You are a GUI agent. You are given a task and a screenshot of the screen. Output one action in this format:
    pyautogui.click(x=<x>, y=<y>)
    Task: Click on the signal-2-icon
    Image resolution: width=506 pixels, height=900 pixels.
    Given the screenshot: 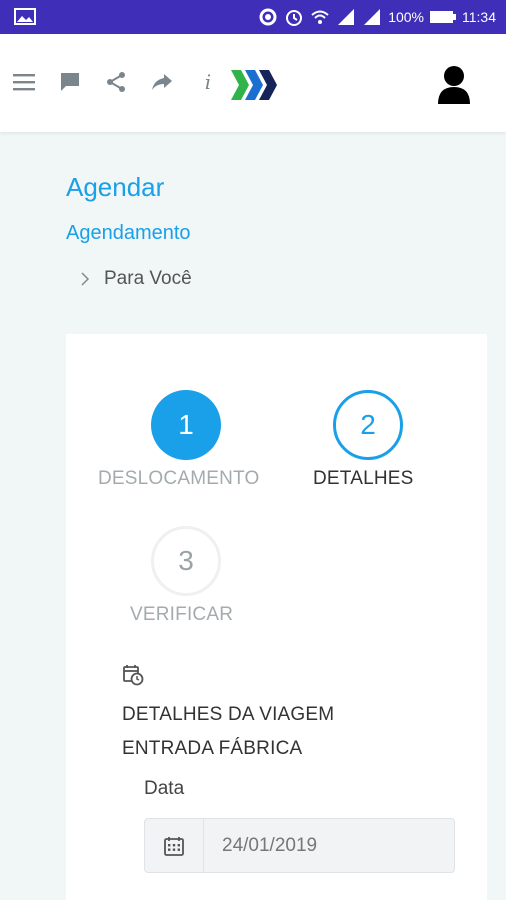 What is the action you would take?
    pyautogui.click(x=372, y=17)
    